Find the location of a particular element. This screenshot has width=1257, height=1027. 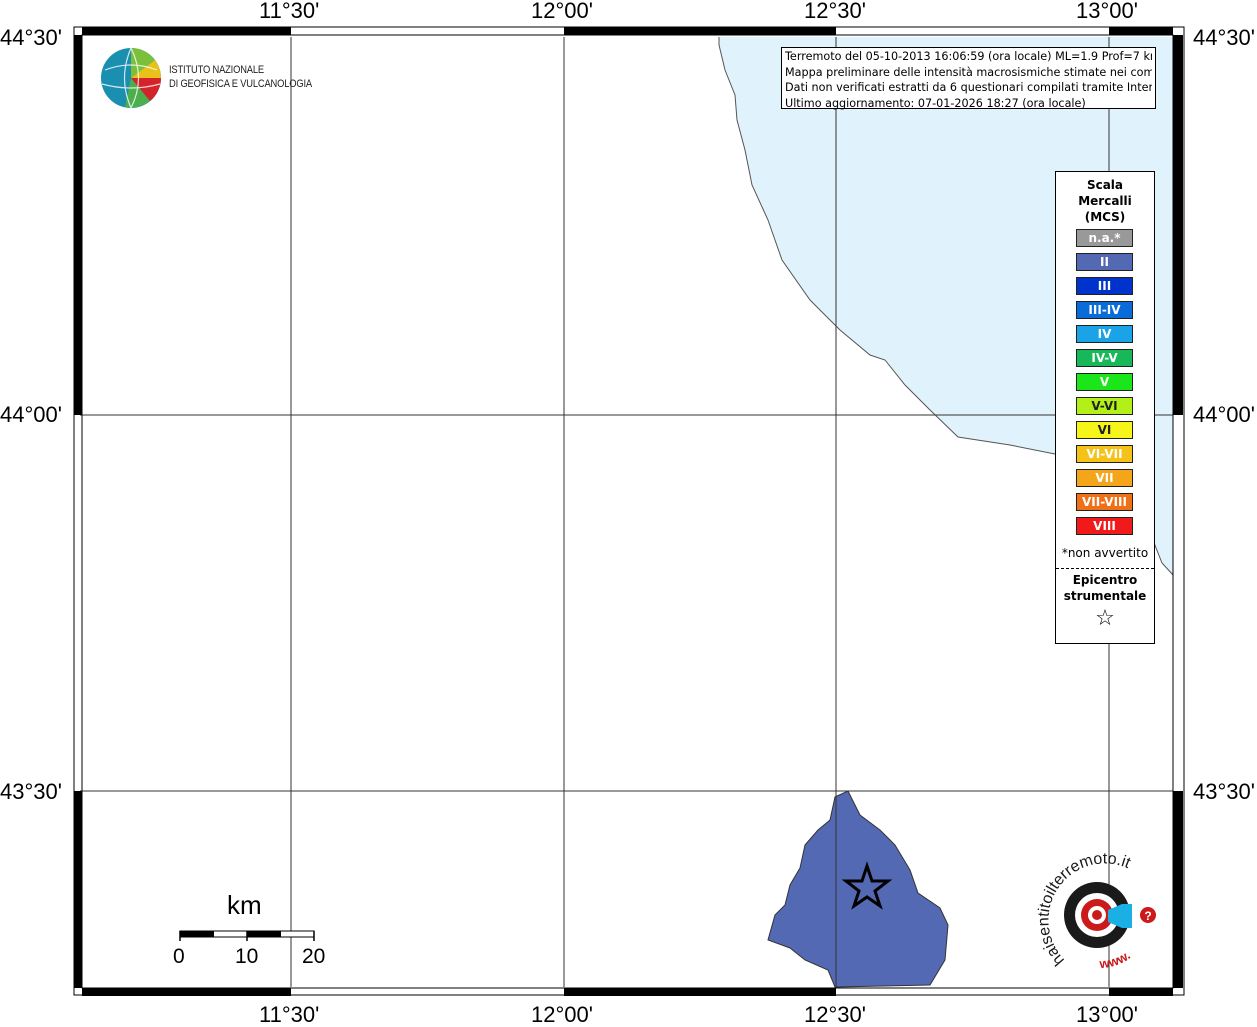

legend-swatch-vii-viii: VII-VIII is located at coordinates (1104, 502).